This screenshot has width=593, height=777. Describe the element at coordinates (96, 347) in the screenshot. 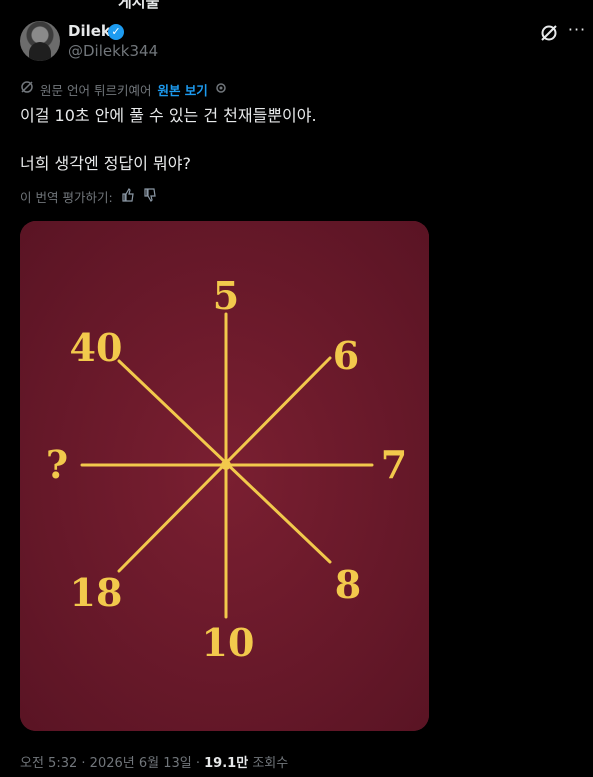

I see `puzzle-number-top-left: 40` at that location.